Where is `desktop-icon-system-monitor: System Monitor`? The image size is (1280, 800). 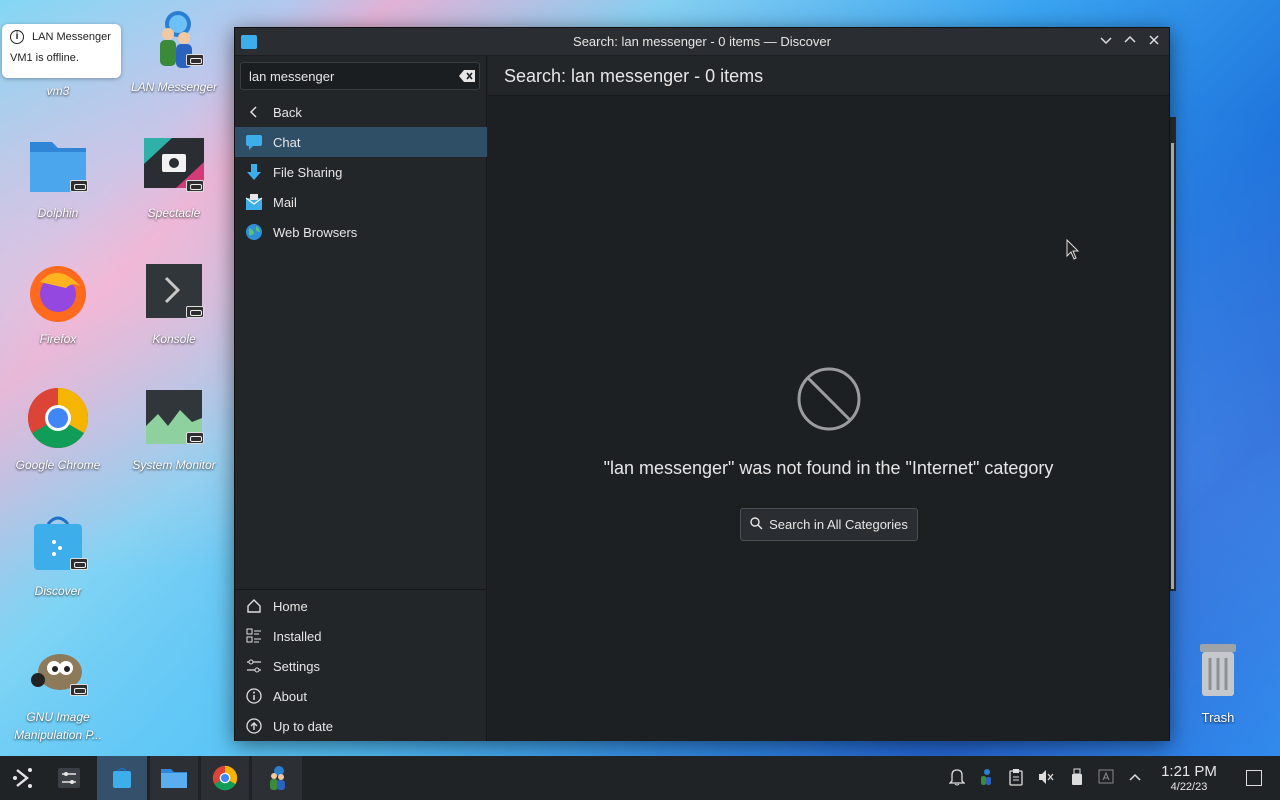
desktop-icon-system-monitor: System Monitor is located at coordinates (174, 430).